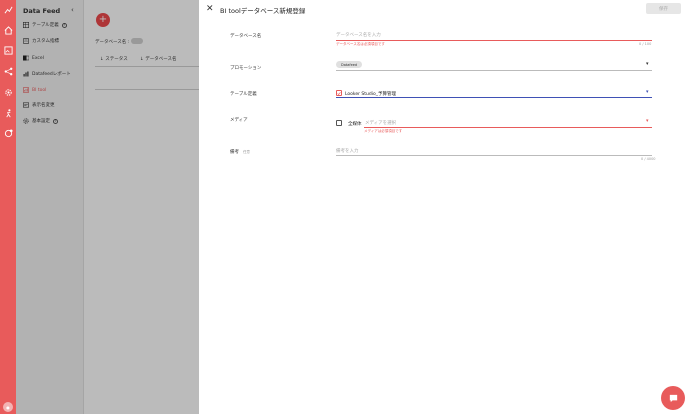 The image size is (688, 414). Describe the element at coordinates (8, 30) in the screenshot. I see `home-icon` at that location.